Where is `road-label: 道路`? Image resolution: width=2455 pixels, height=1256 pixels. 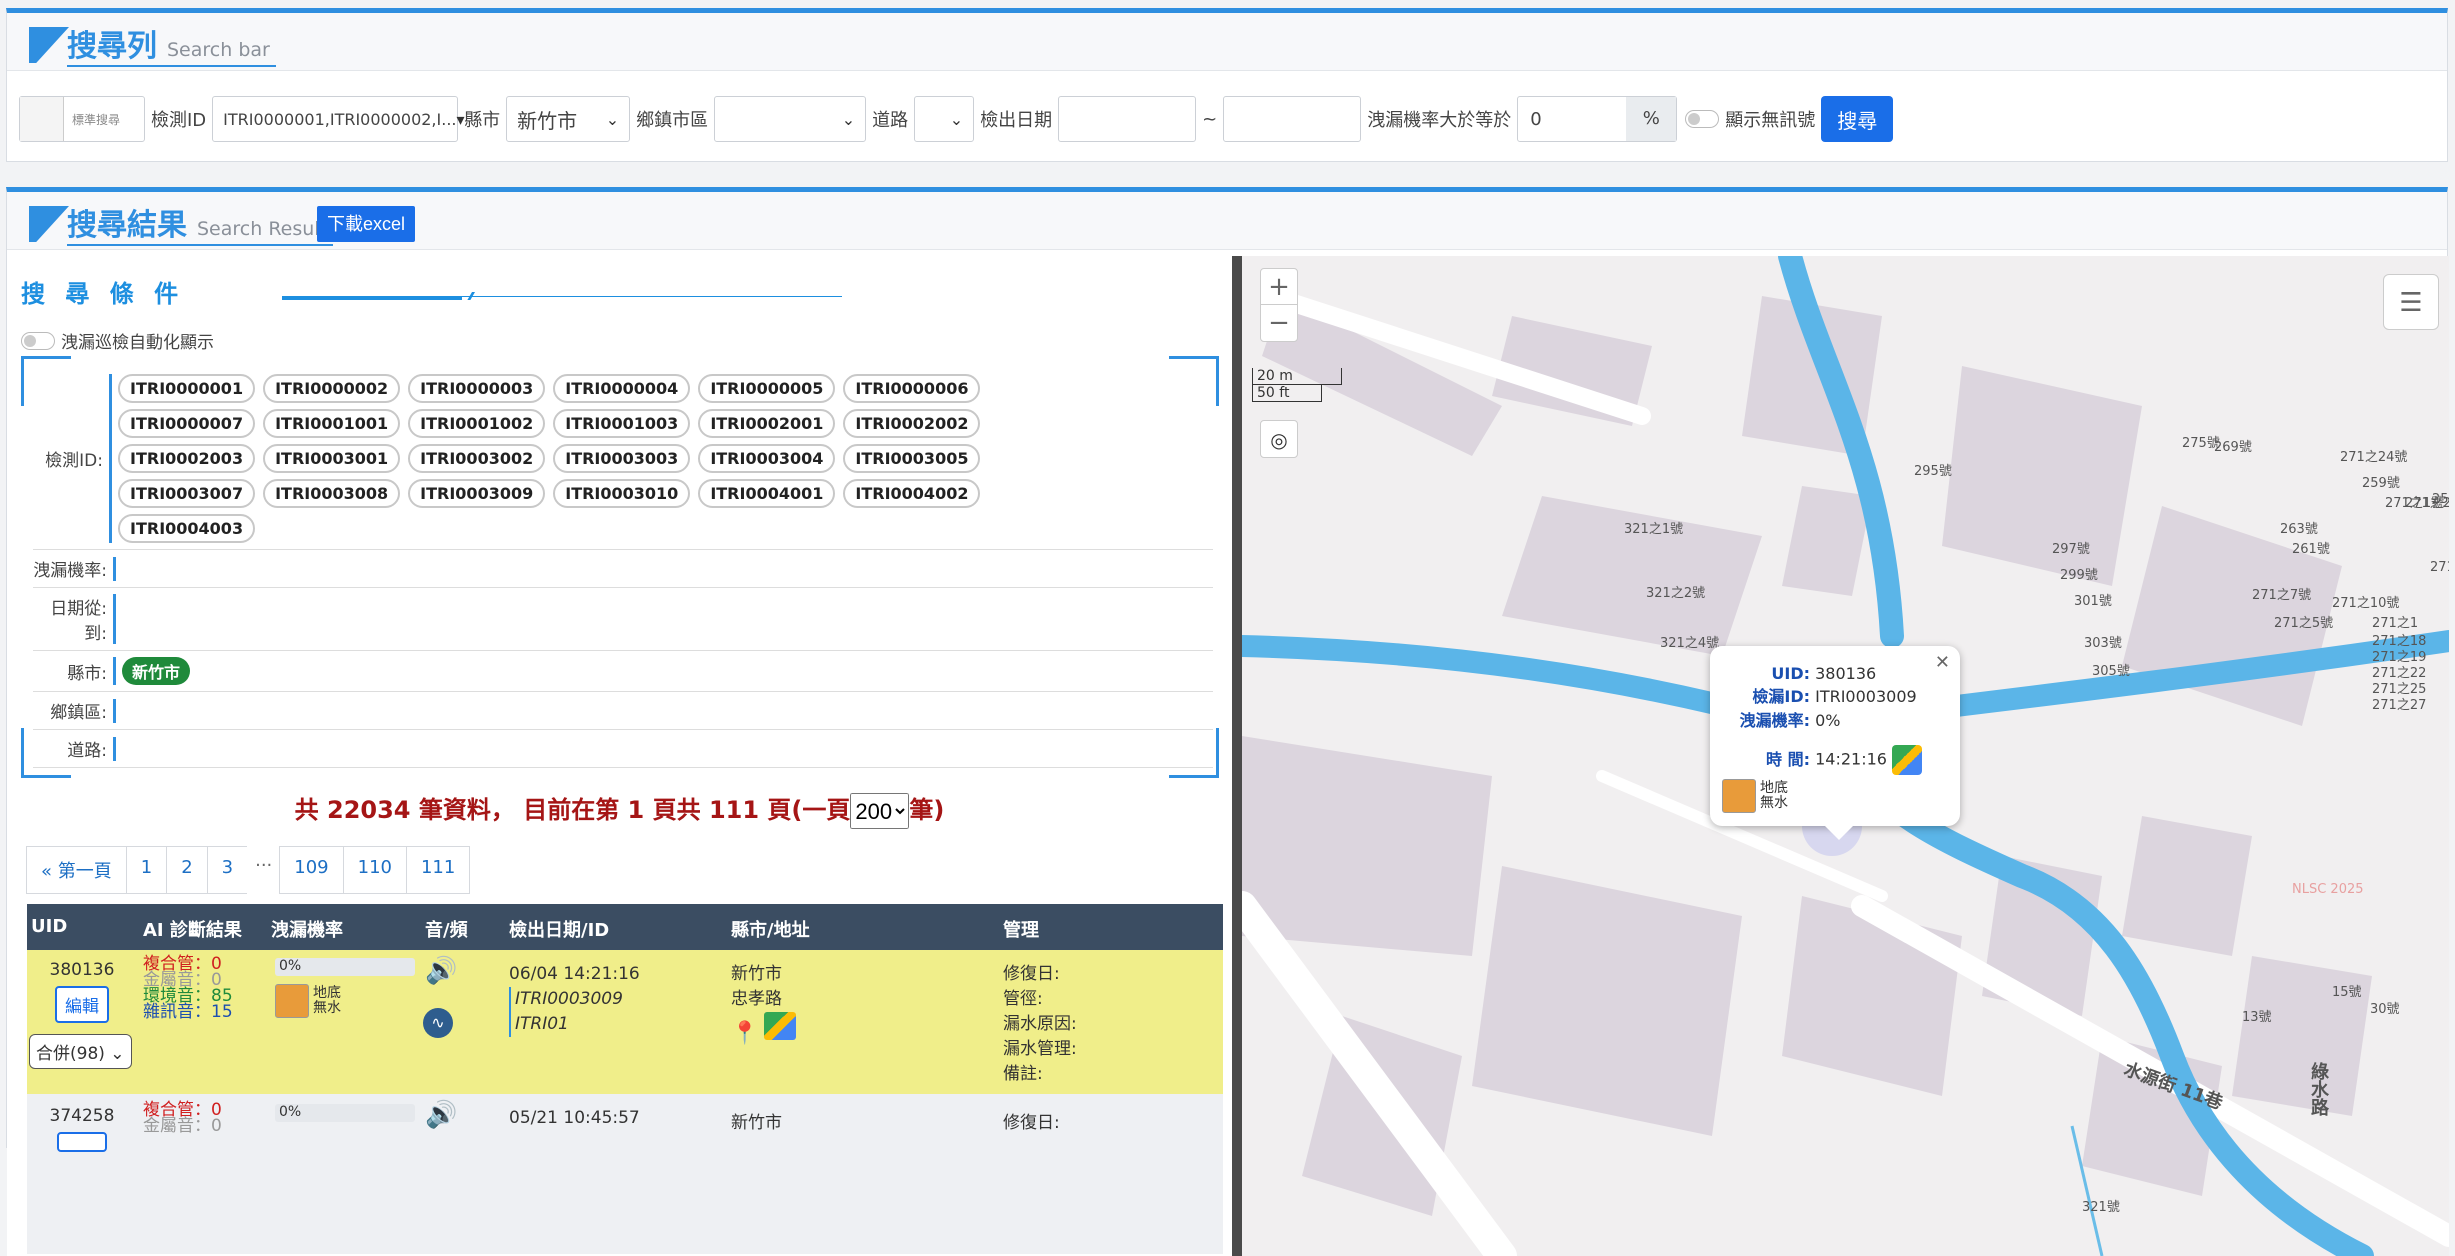 road-label: 道路 is located at coordinates (890, 120).